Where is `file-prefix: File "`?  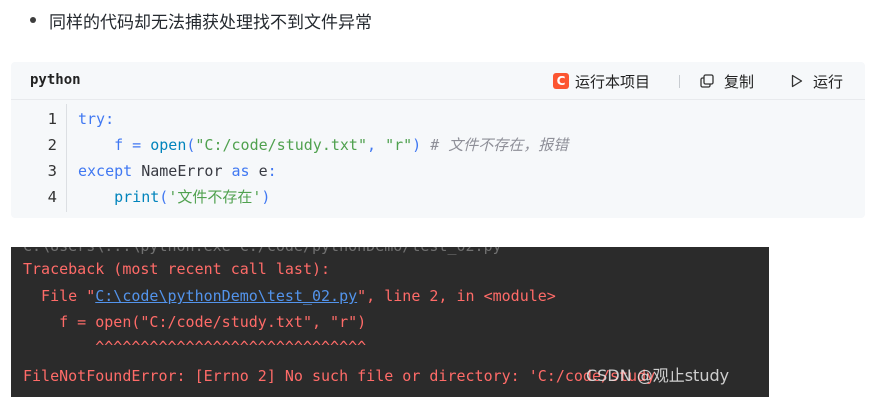
file-prefix: File " is located at coordinates (59, 296).